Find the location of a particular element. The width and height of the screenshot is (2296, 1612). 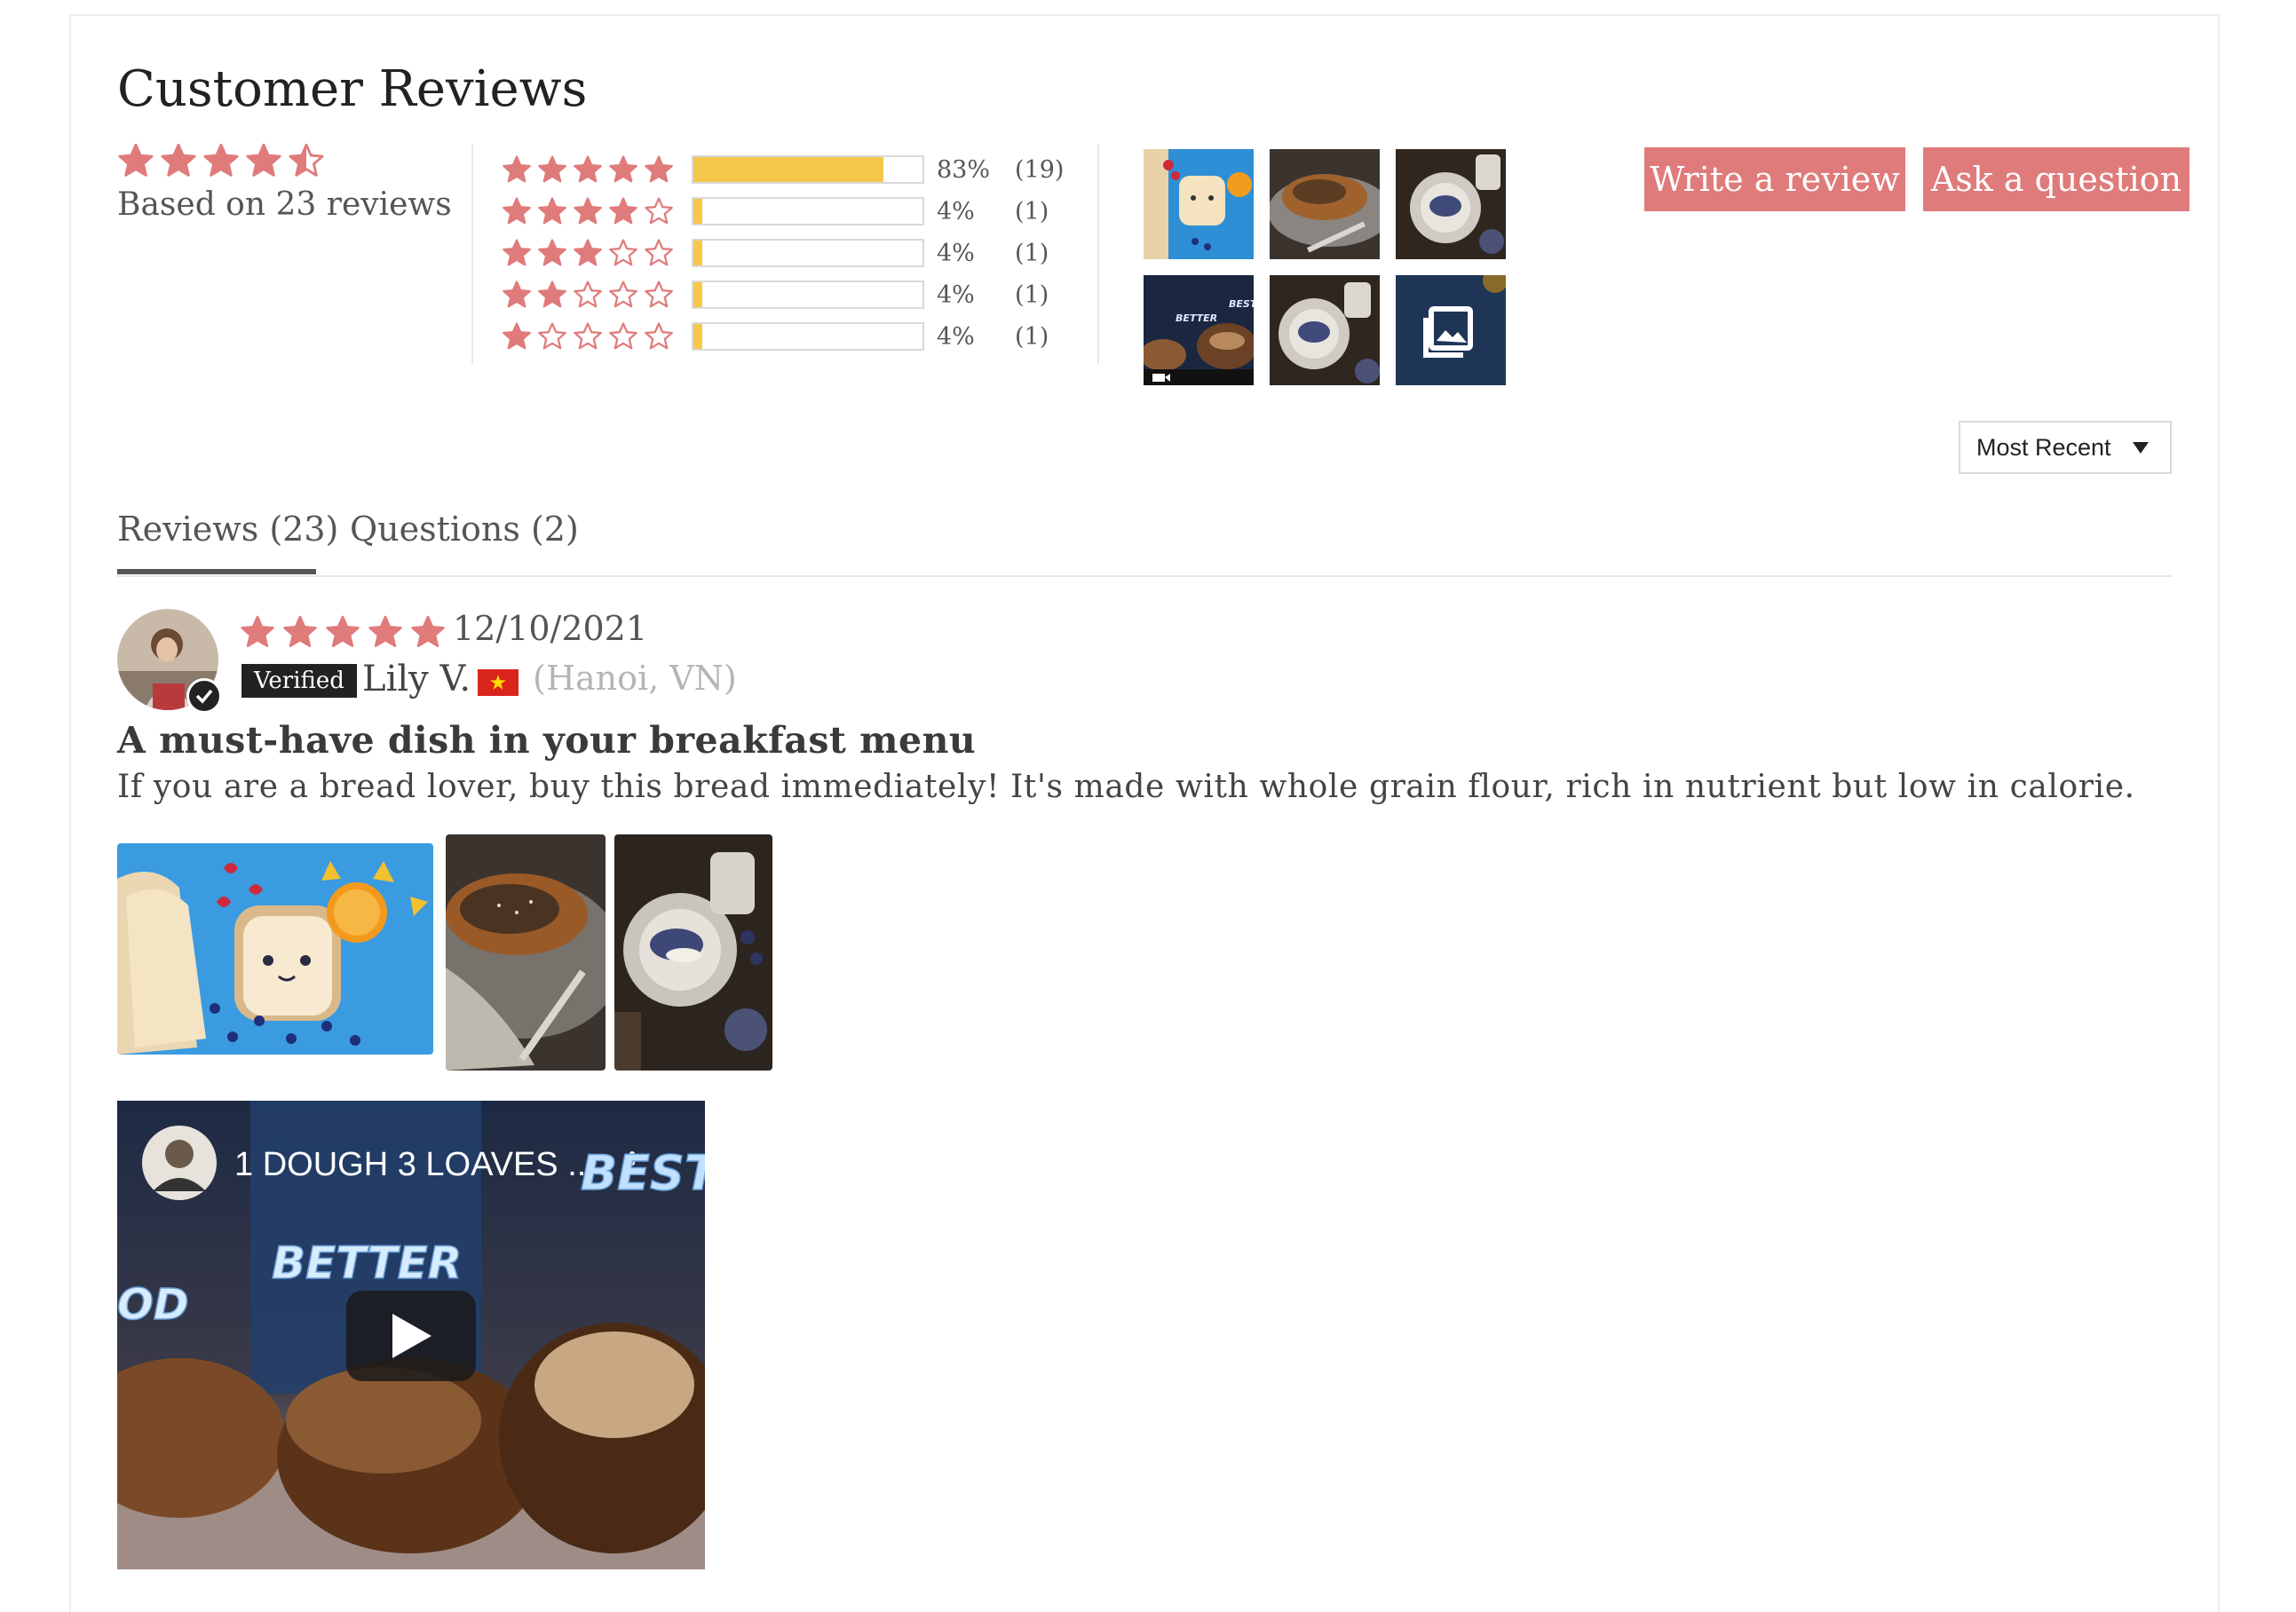

sort-select: Most Recent is located at coordinates (2065, 447).